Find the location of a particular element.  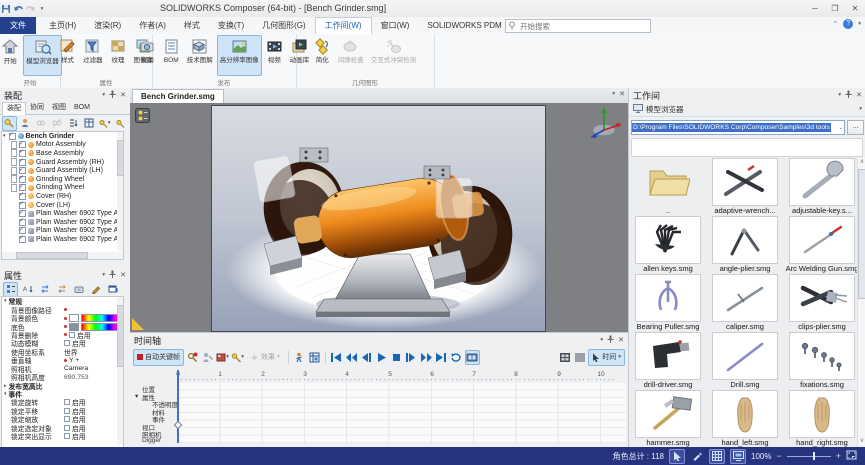

timeline-ruler: 0 1 2 3 4 5 6 7 8 9 10 is located at coordinates (398, 377).